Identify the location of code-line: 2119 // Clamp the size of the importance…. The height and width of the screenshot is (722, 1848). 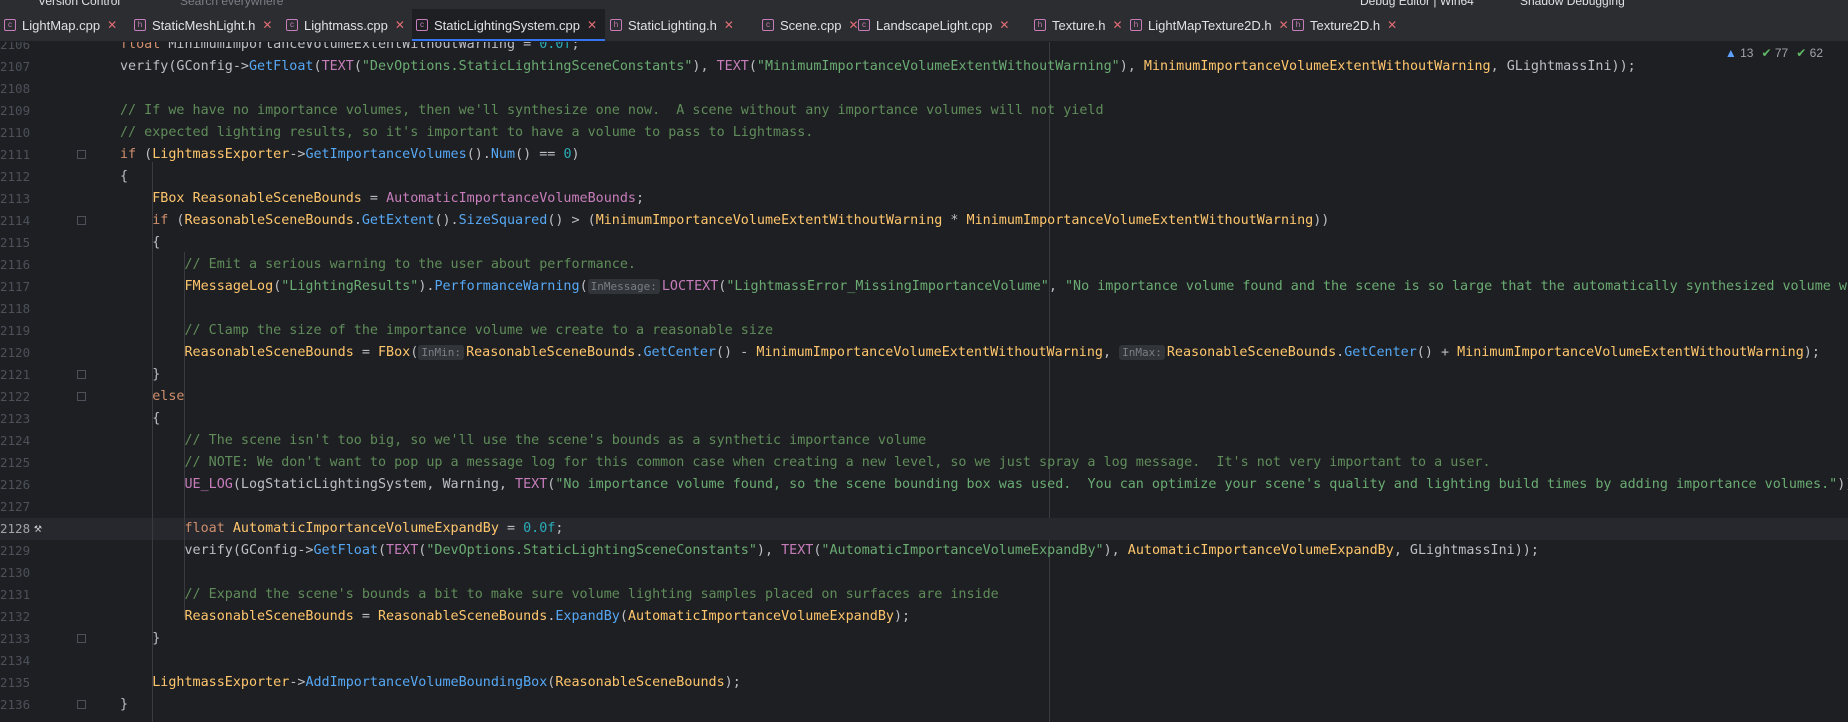
(924, 331).